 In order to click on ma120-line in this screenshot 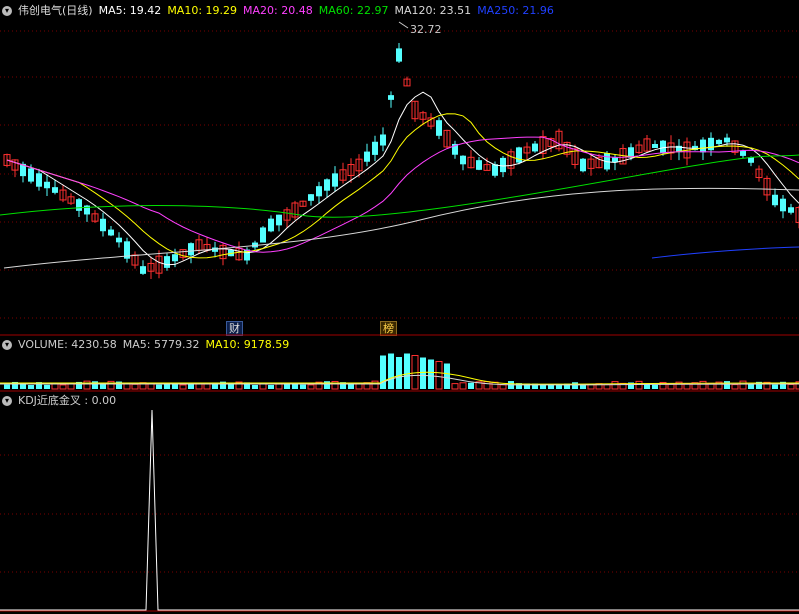, I will do `click(401, 228)`.